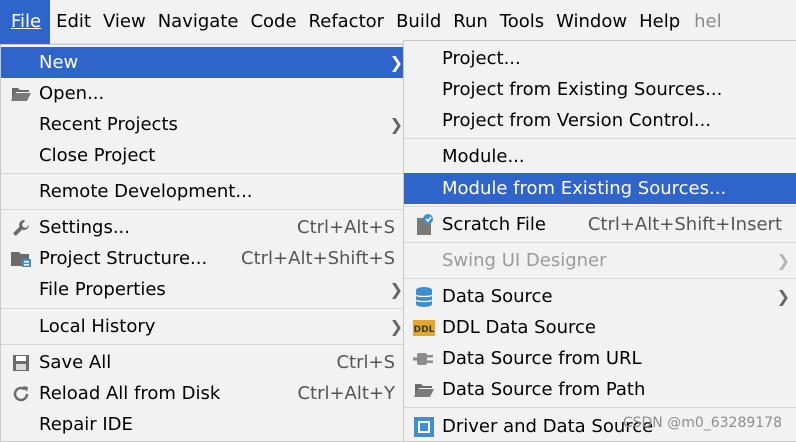  I want to click on project-title: hel, so click(708, 21).